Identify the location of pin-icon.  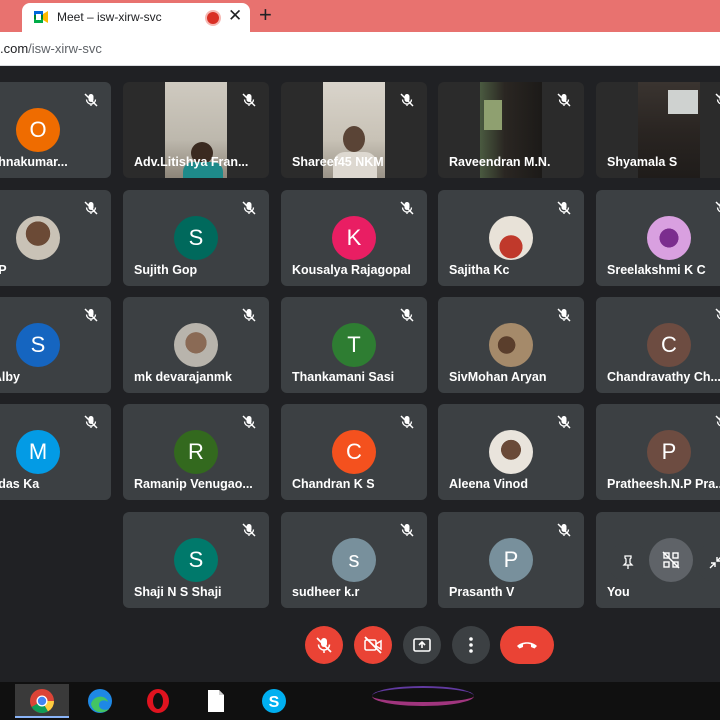
(628, 562).